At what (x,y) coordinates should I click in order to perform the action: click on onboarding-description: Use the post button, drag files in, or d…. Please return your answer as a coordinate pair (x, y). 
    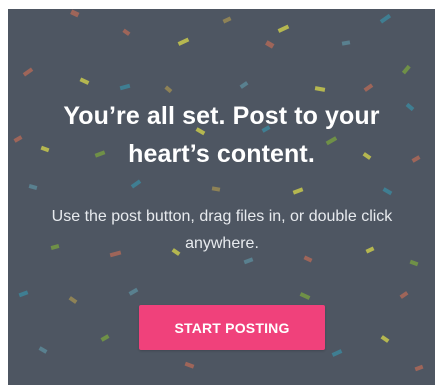
    Looking at the image, I should click on (222, 230).